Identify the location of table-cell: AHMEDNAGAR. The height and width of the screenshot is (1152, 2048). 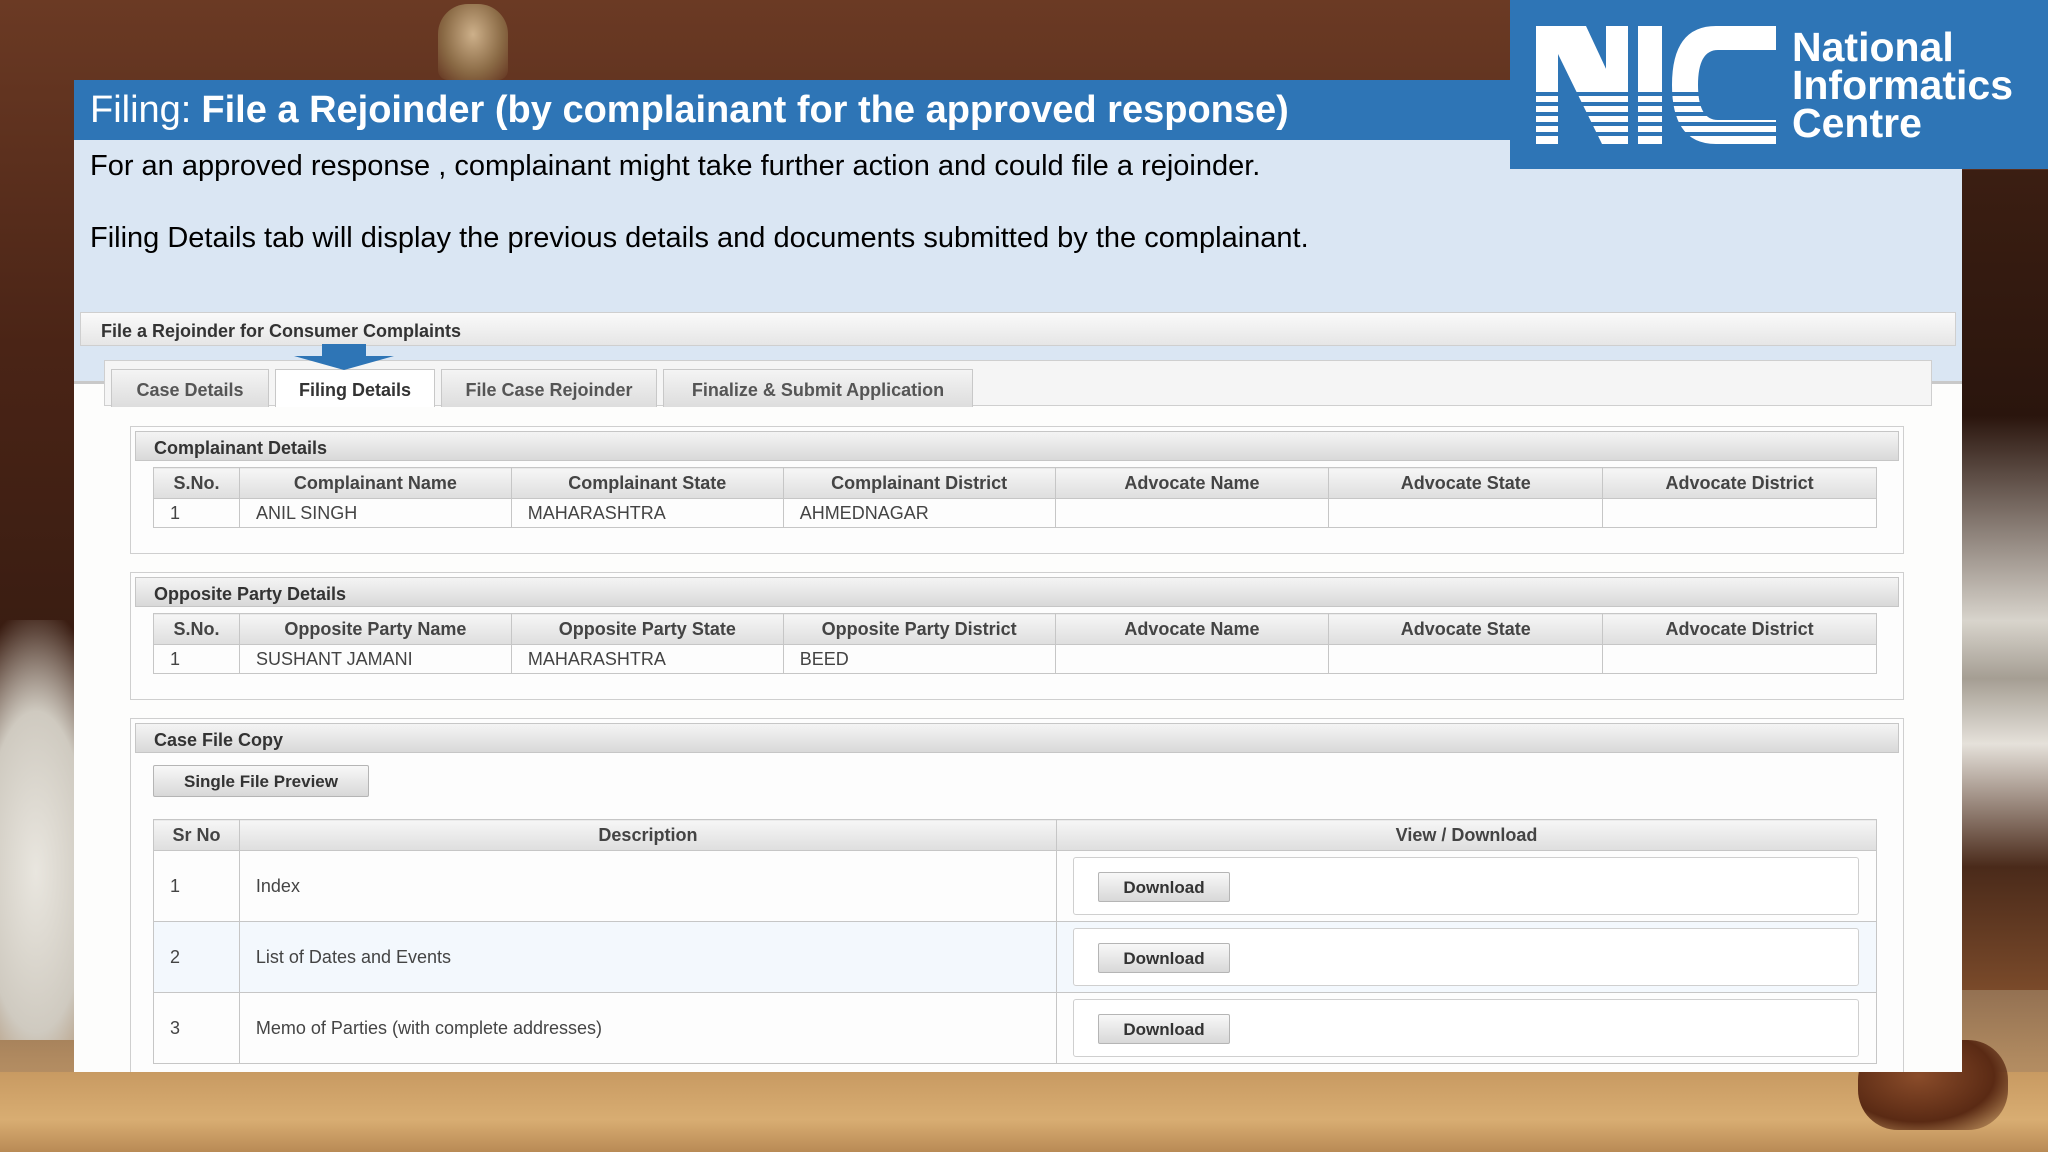
(919, 513).